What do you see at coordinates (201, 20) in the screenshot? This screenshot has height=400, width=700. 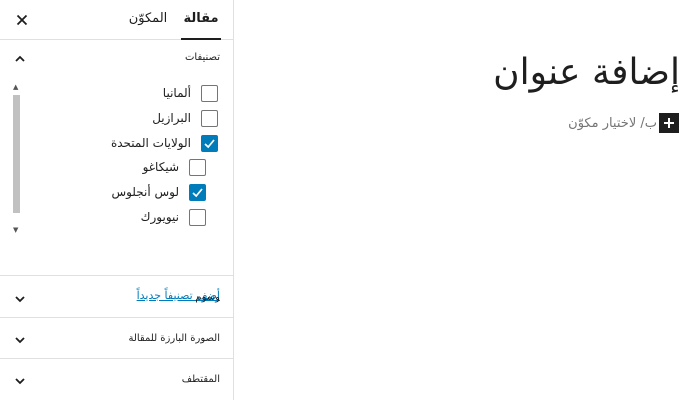 I see `tab-post: مقالة` at bounding box center [201, 20].